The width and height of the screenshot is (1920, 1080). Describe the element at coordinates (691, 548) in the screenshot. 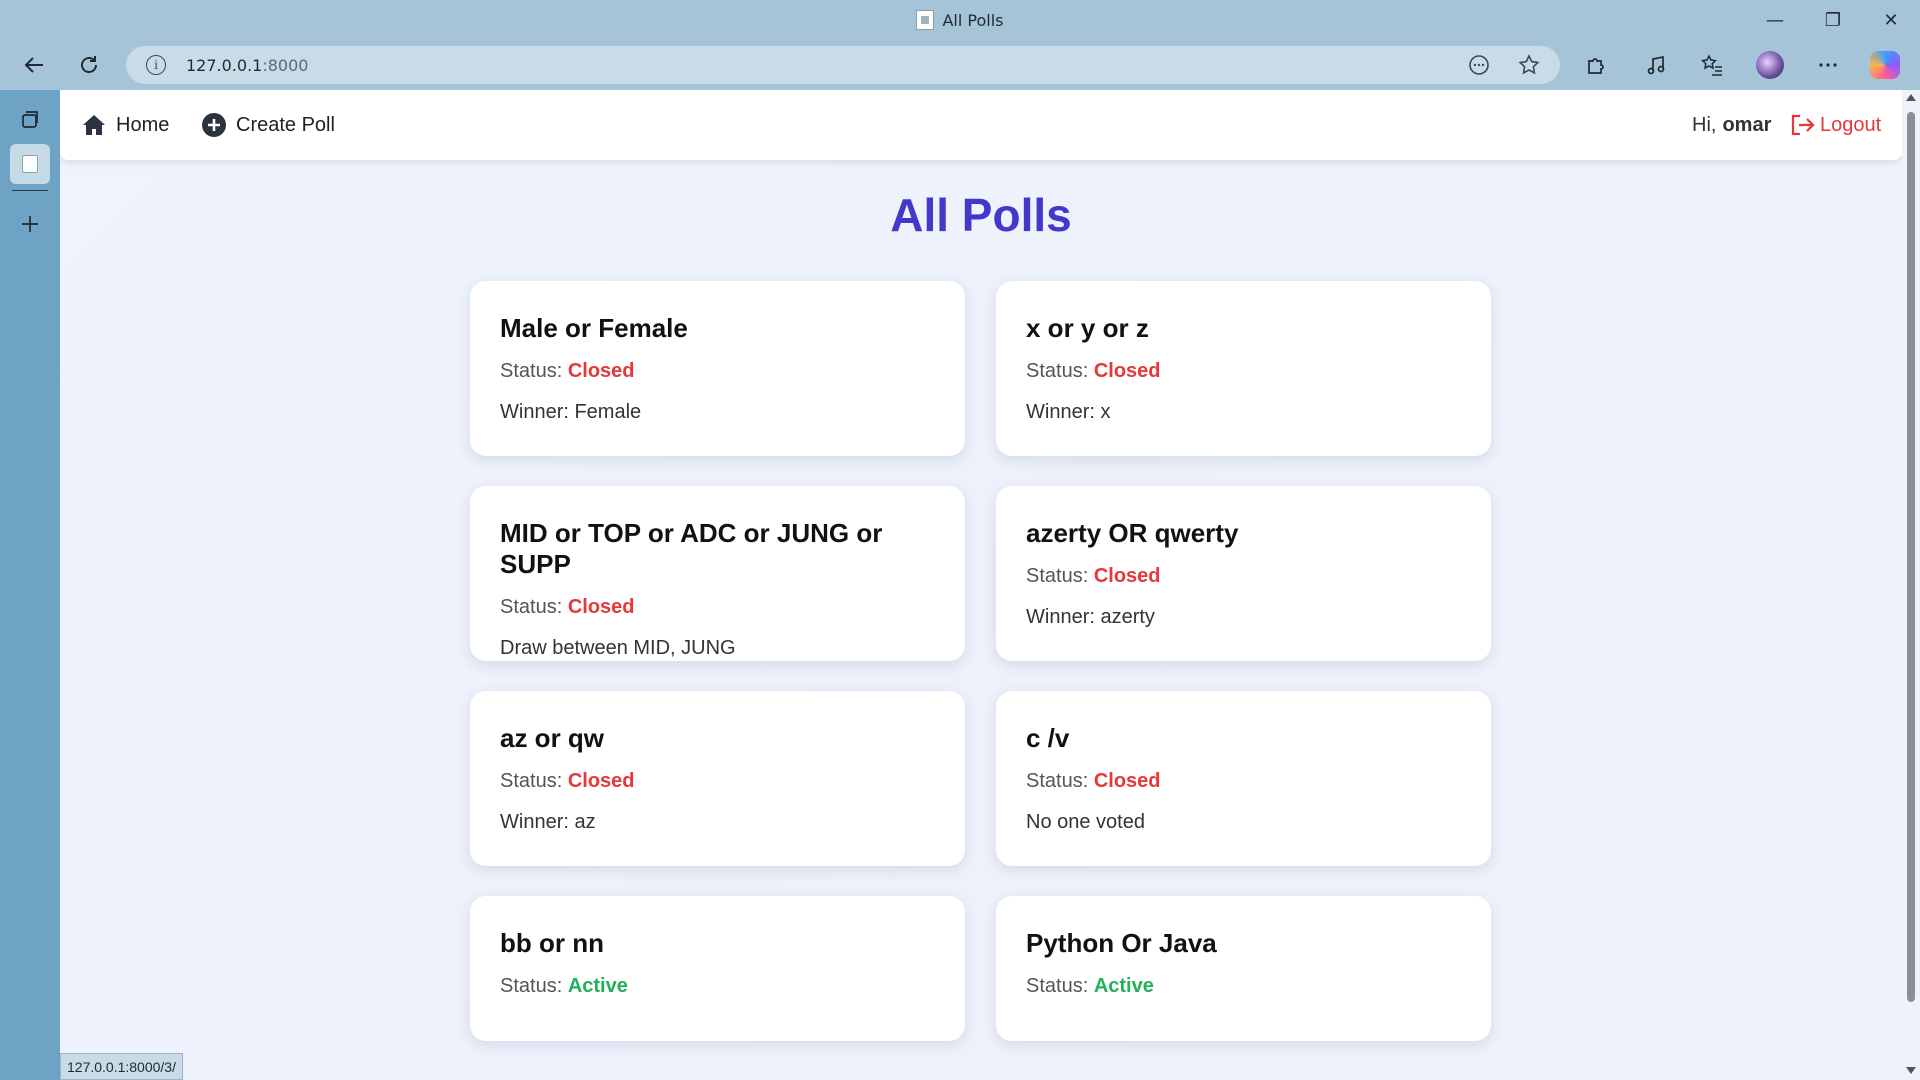

I see `poll-title: MID or TOP or ADC or JUNG or SUPP` at that location.